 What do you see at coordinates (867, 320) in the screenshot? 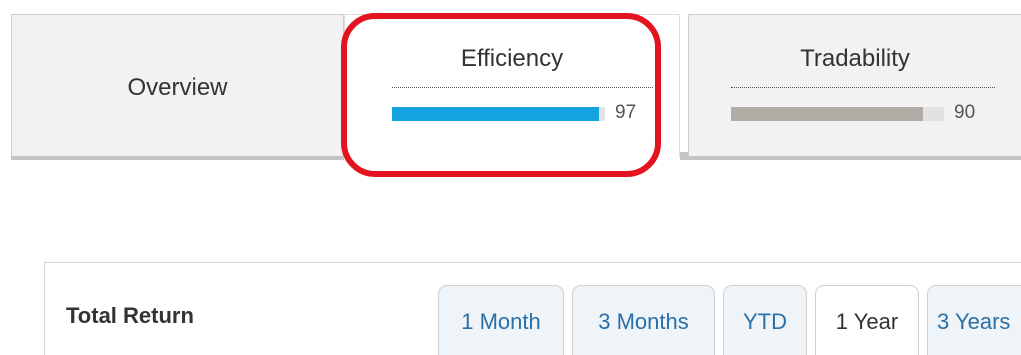
I see `period-tab-1-year: 1 Year` at bounding box center [867, 320].